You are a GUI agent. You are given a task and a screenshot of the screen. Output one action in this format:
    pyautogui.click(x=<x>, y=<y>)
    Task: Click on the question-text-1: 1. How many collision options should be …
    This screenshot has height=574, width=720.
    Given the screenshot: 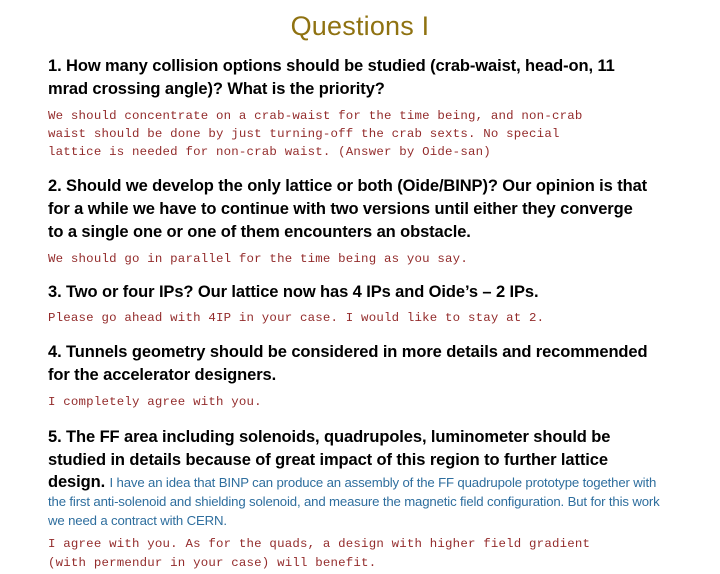 What is the action you would take?
    pyautogui.click(x=331, y=78)
    